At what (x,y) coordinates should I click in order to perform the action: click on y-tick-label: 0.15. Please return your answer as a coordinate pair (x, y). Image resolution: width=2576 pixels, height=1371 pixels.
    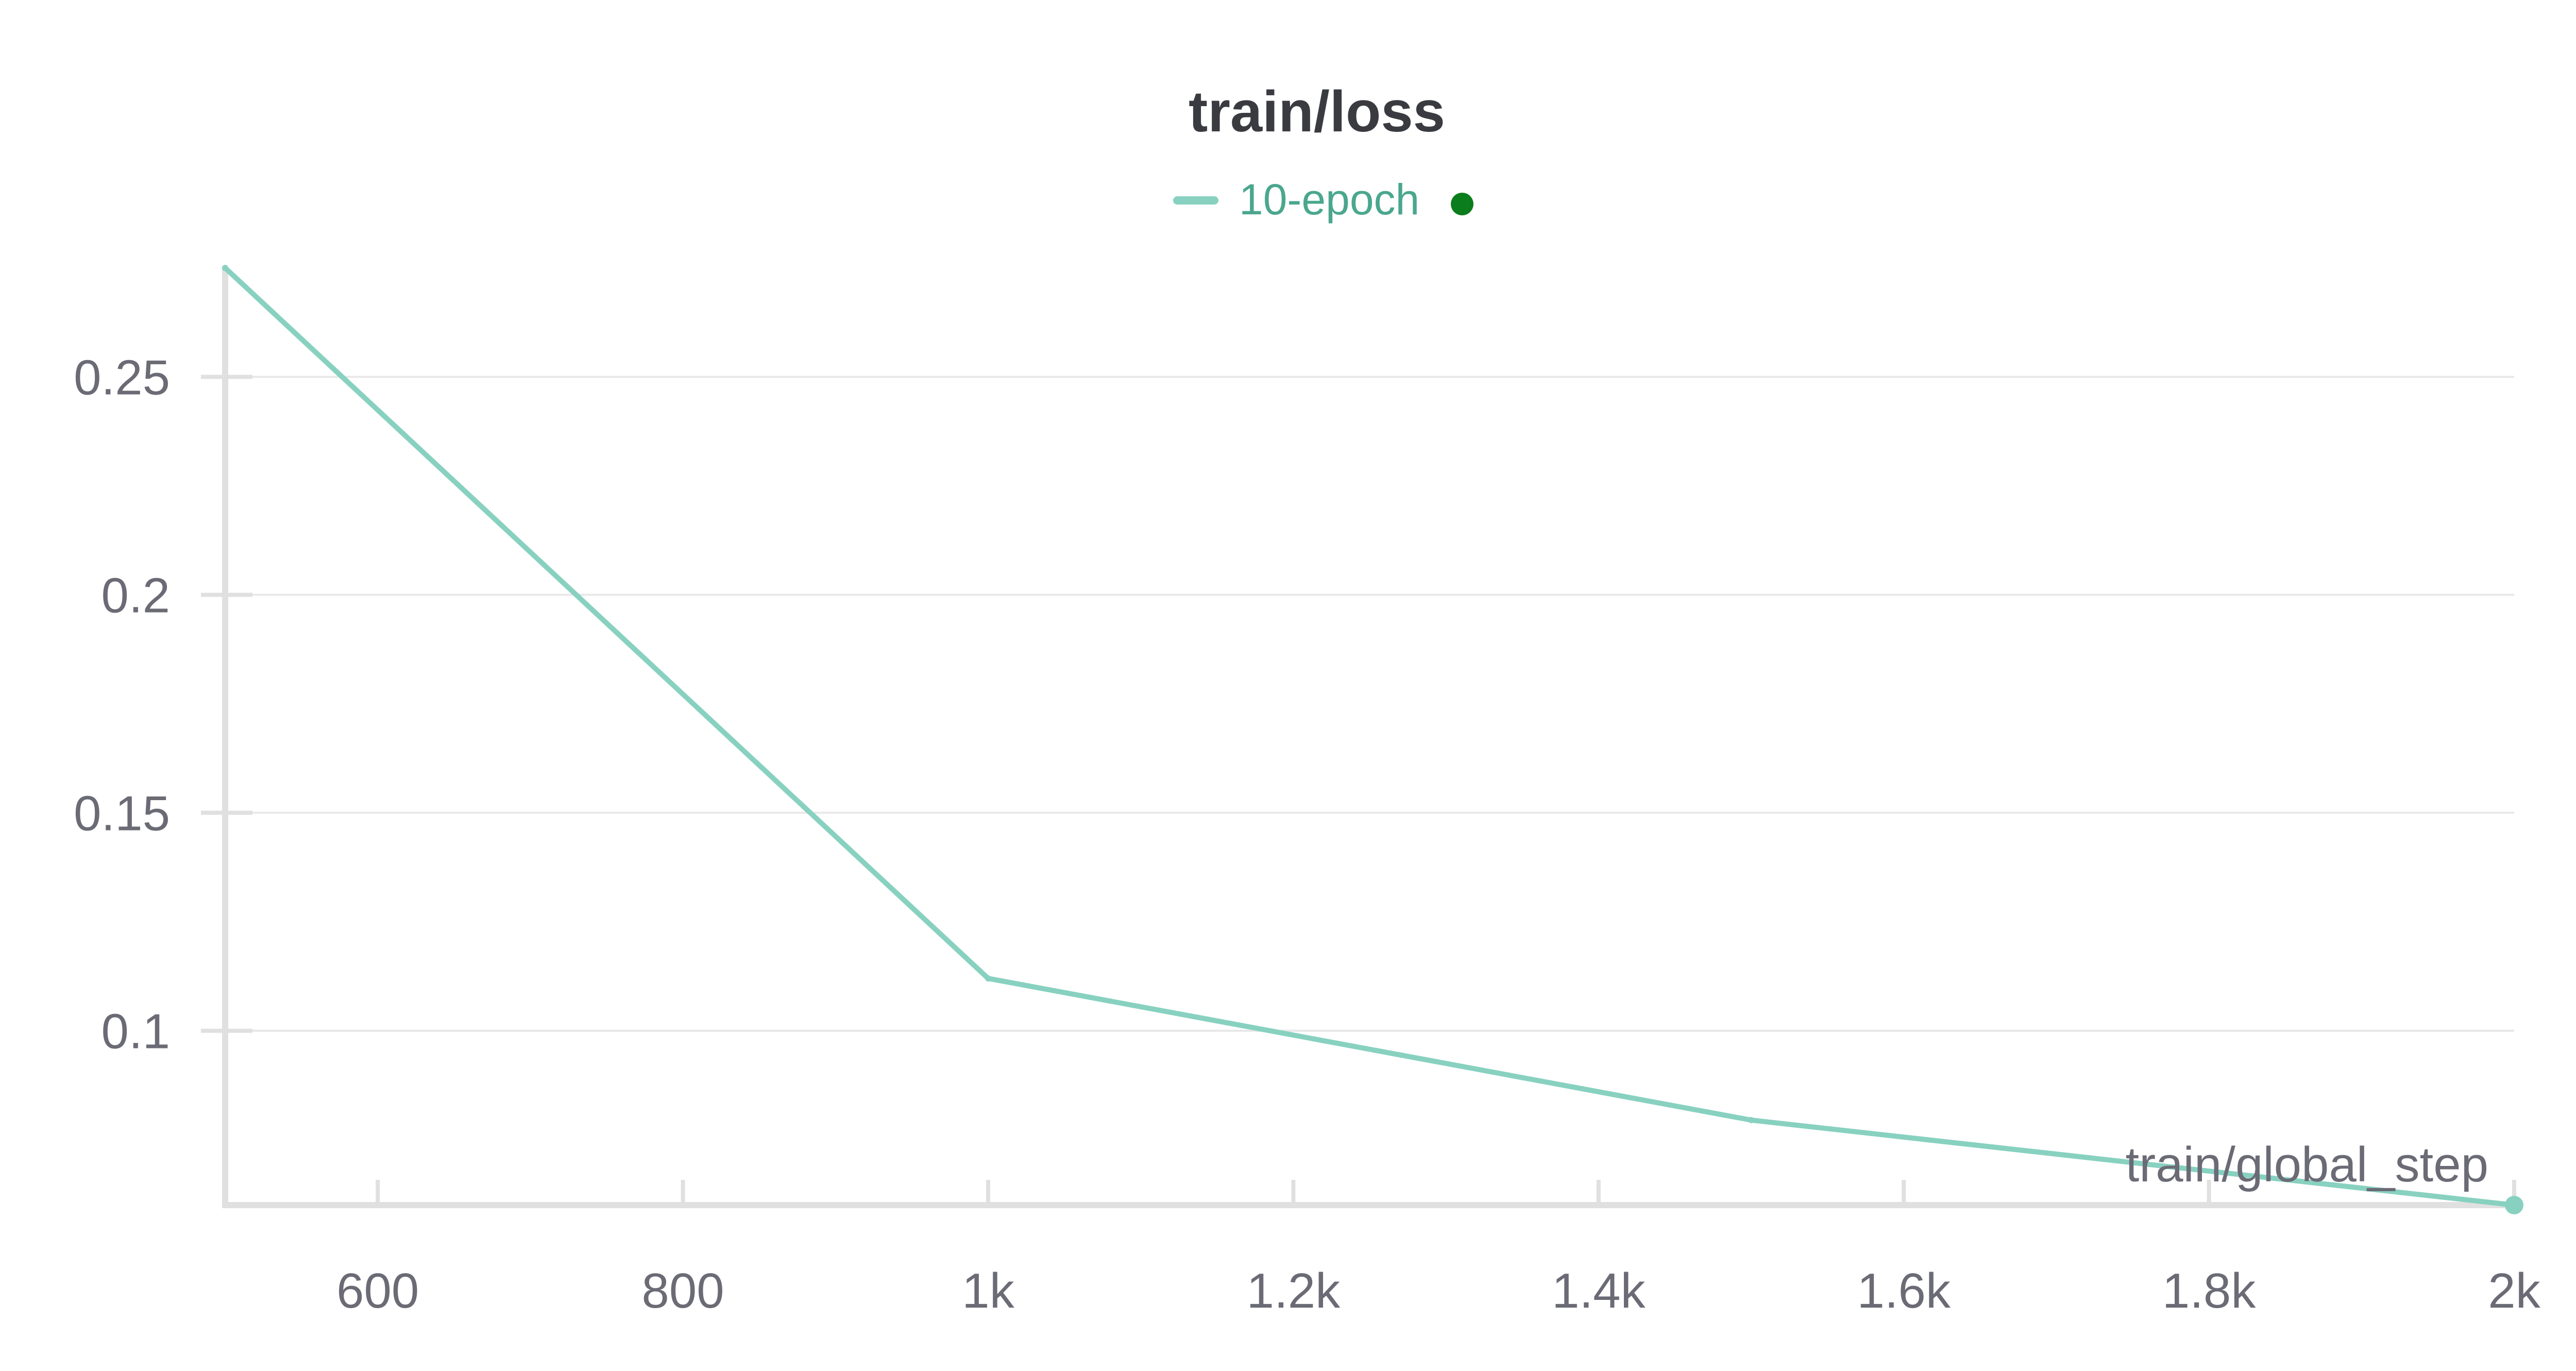
    Looking at the image, I should click on (122, 814).